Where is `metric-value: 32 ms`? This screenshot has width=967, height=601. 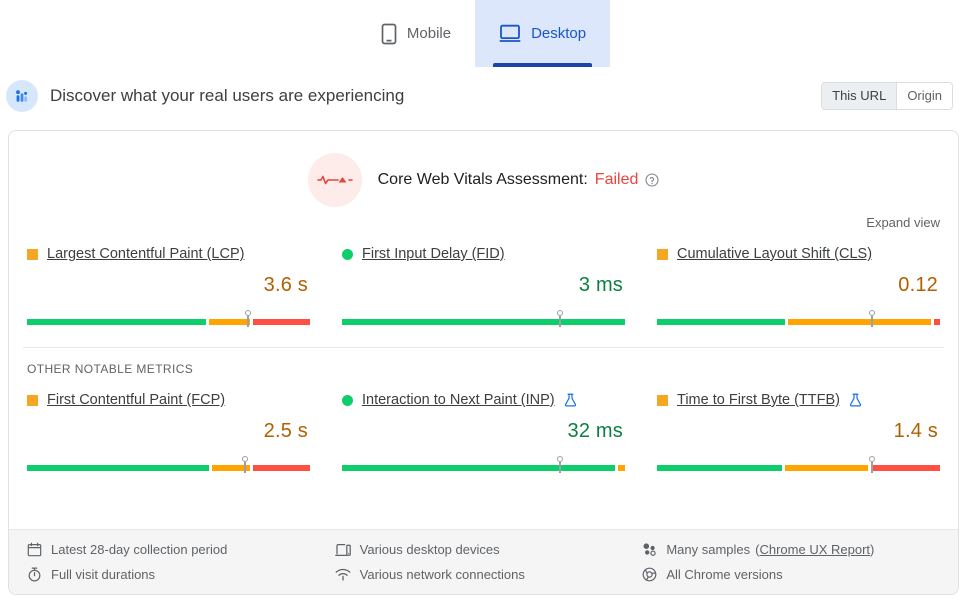
metric-value: 32 ms is located at coordinates (595, 431).